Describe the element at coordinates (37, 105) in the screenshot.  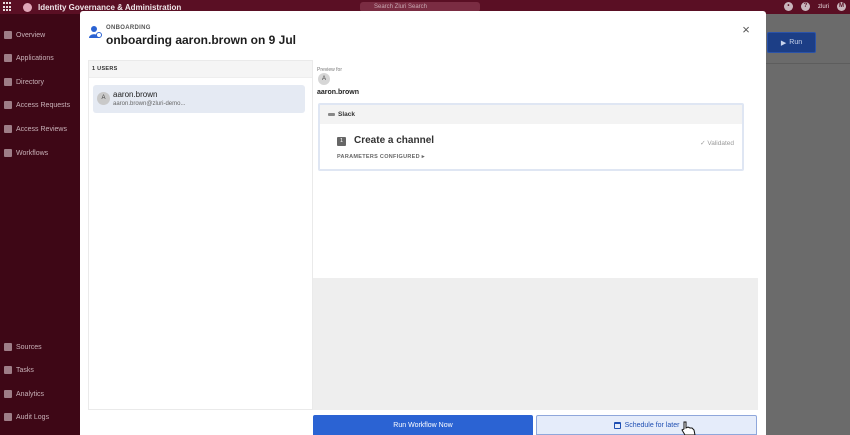
I see `sidebar-item-access-requests: Access Requests` at that location.